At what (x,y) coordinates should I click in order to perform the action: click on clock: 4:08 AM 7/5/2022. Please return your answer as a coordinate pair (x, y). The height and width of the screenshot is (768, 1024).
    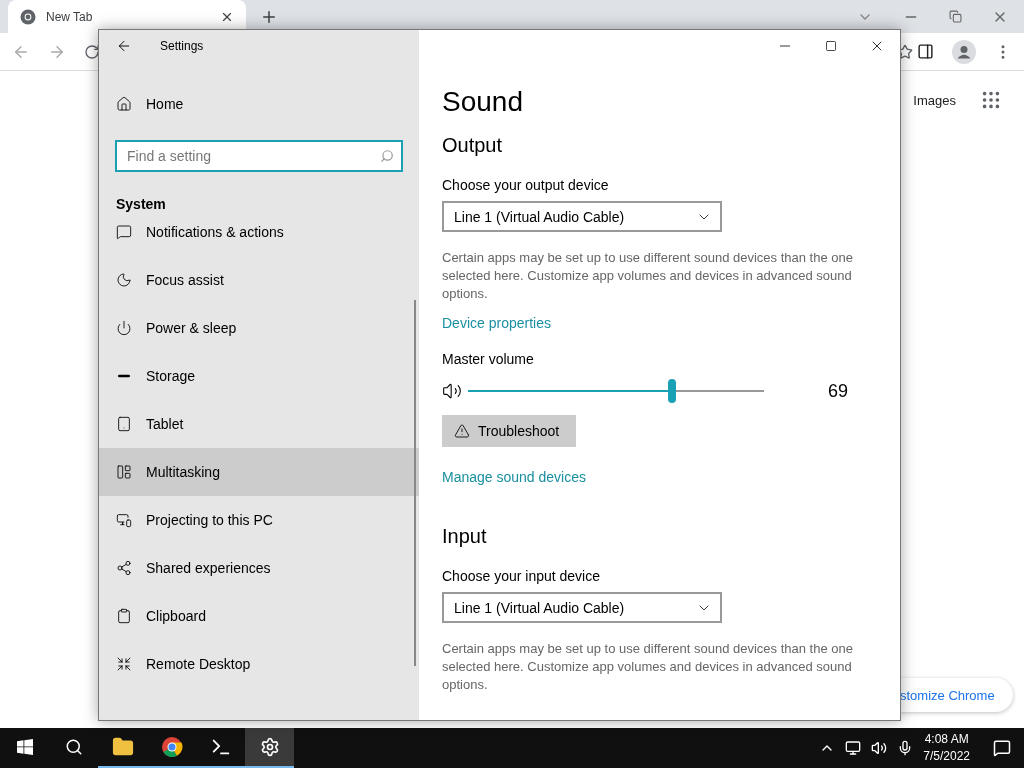
    Looking at the image, I should click on (946, 748).